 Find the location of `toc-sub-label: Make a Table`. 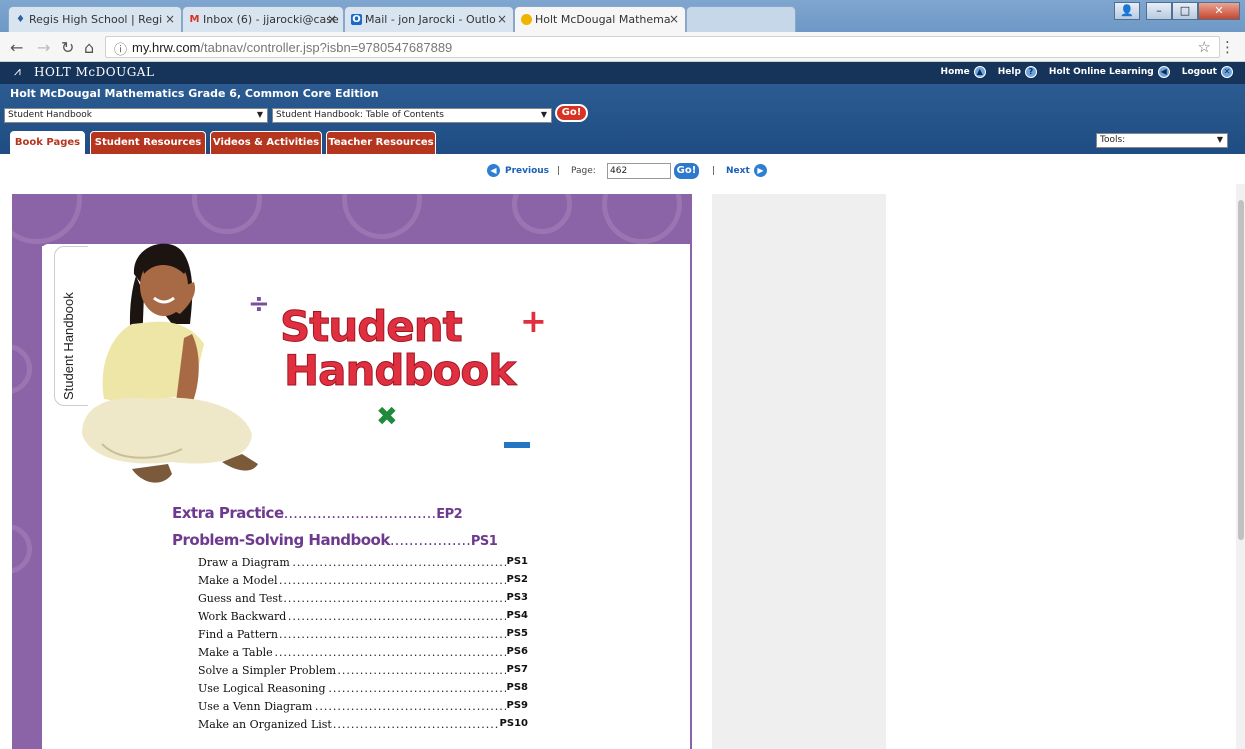

toc-sub-label: Make a Table is located at coordinates (236, 652).